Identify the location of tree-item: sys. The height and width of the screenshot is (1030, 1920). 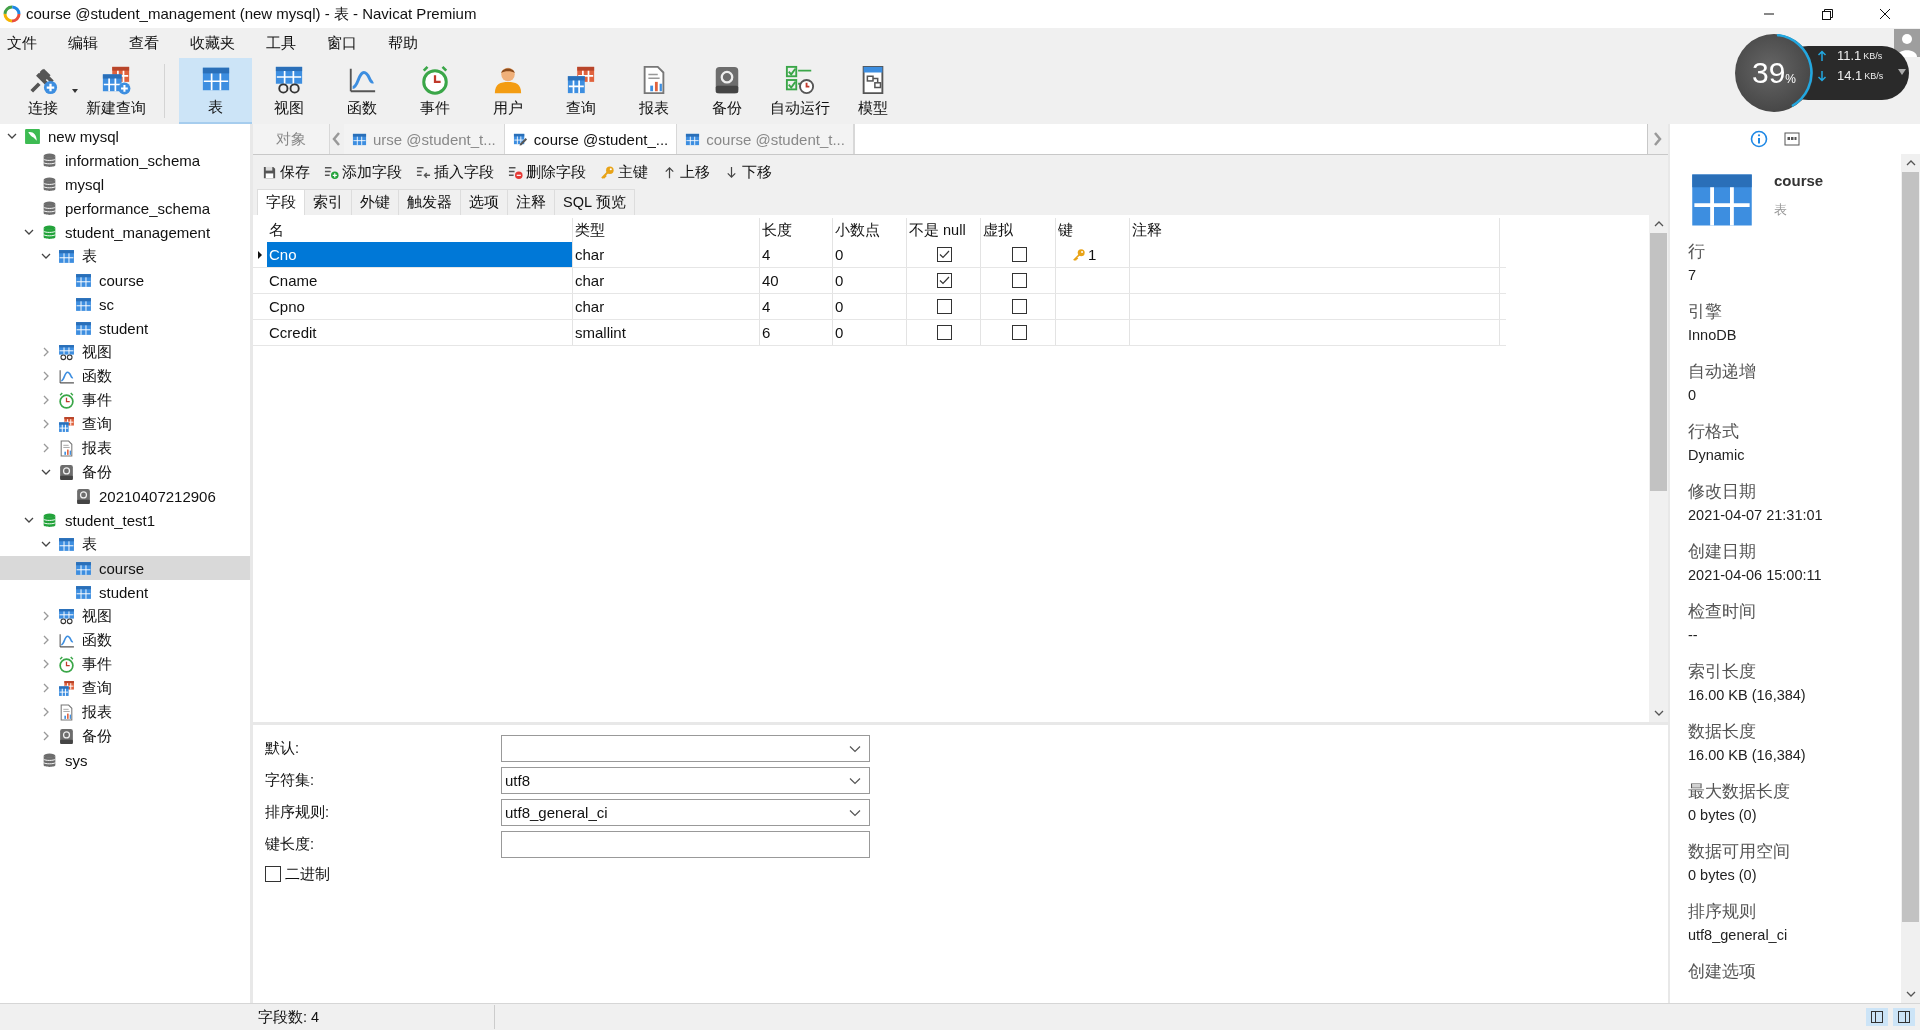
(125, 760).